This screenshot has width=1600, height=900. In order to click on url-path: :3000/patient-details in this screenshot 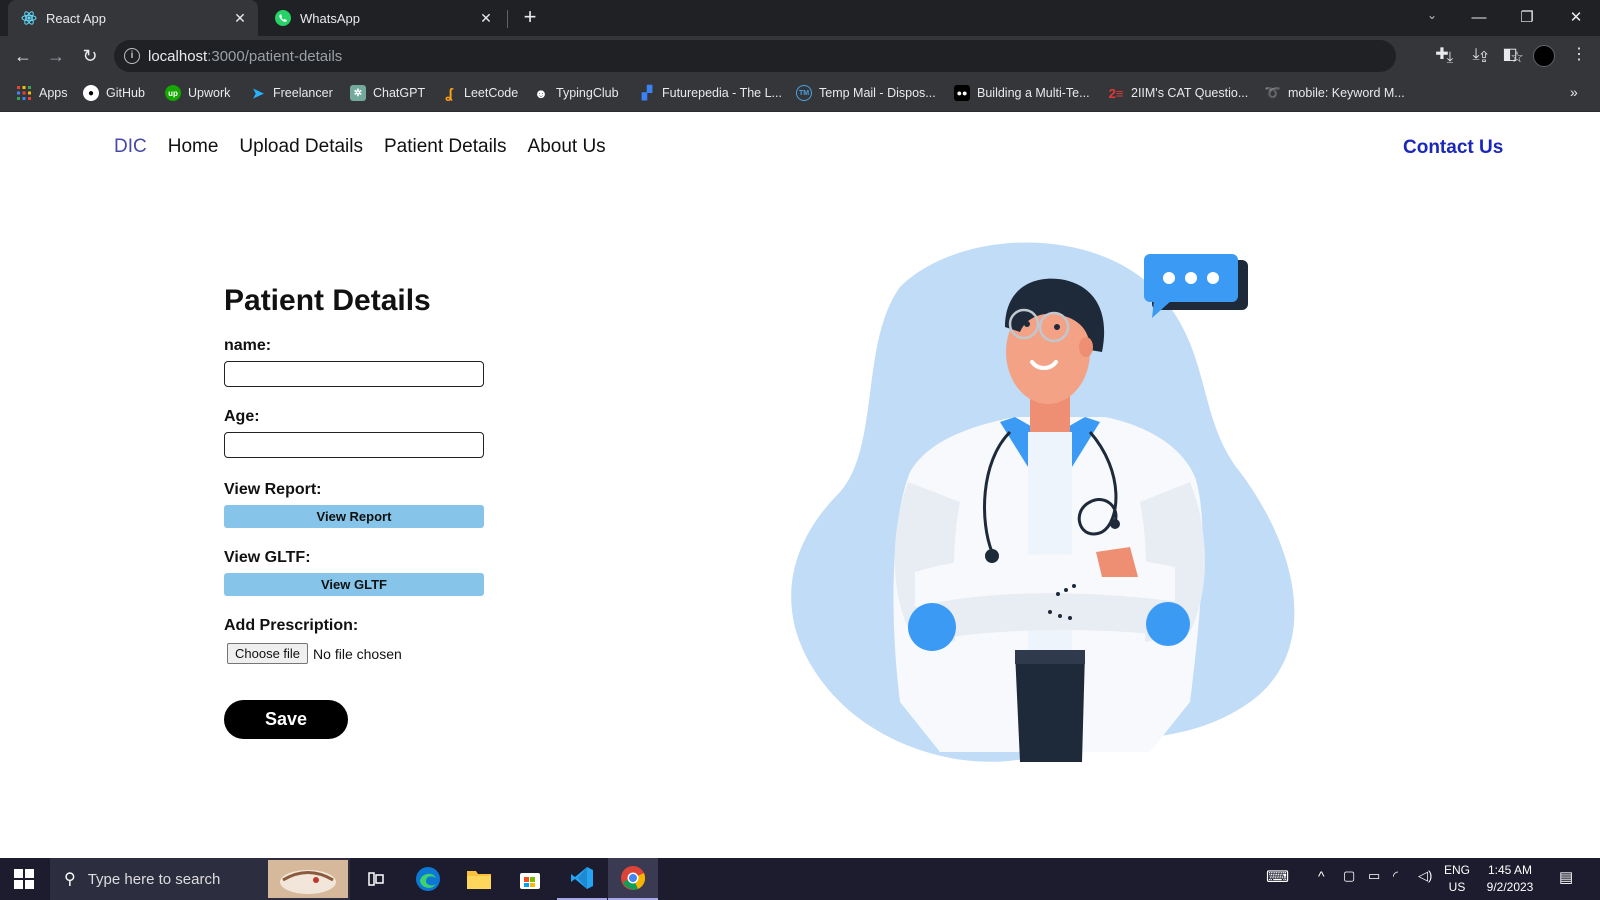, I will do `click(275, 56)`.